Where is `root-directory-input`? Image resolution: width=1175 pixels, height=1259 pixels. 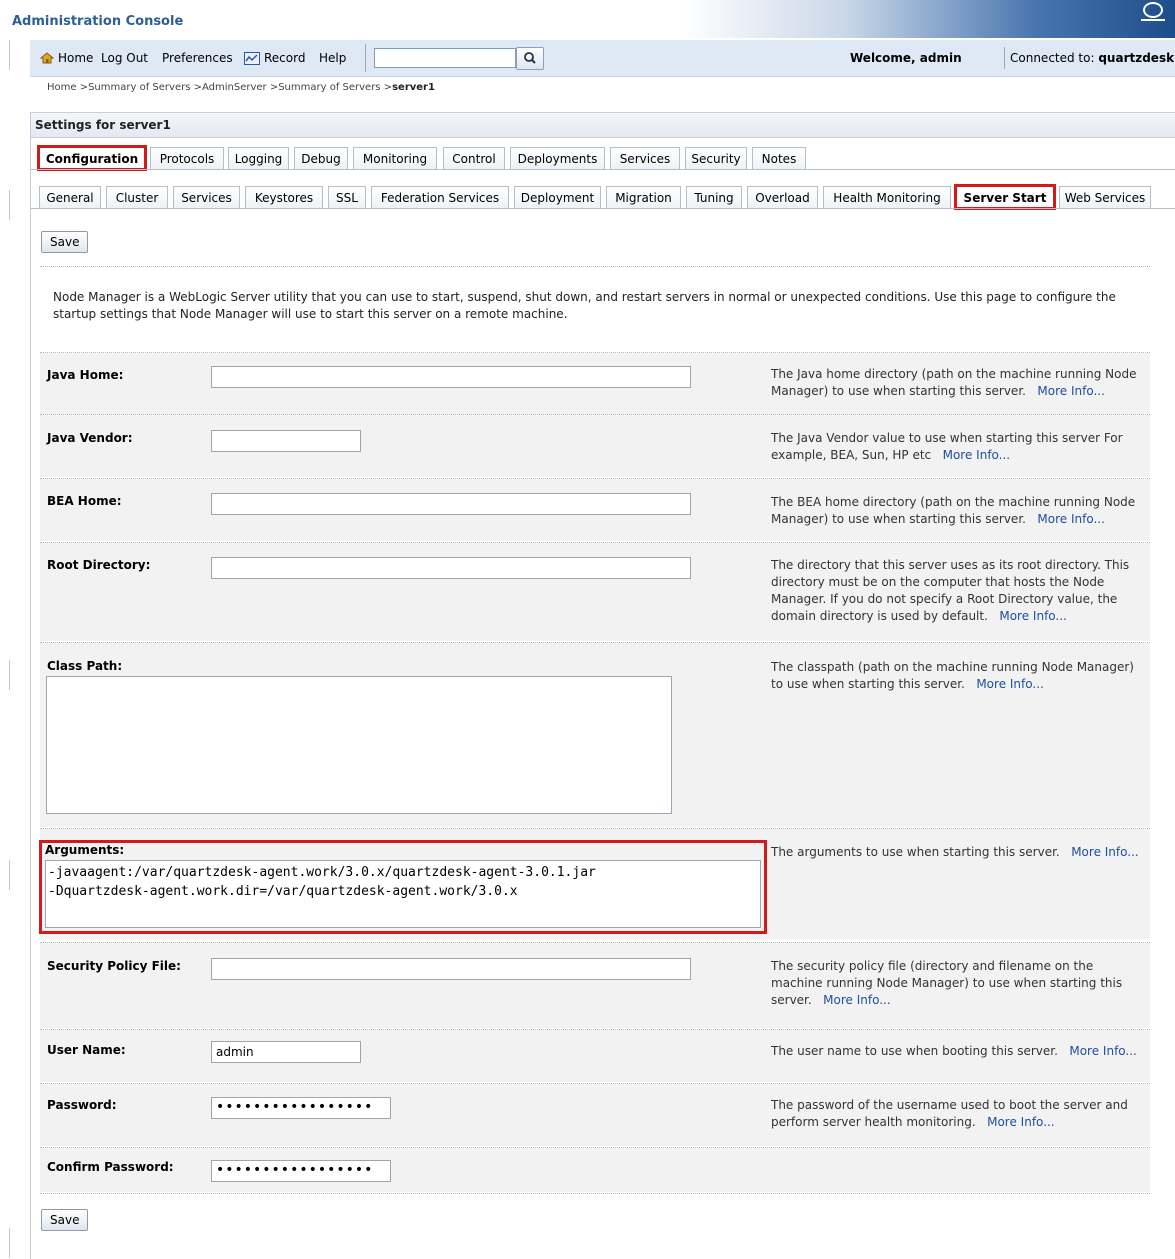
root-directory-input is located at coordinates (451, 568).